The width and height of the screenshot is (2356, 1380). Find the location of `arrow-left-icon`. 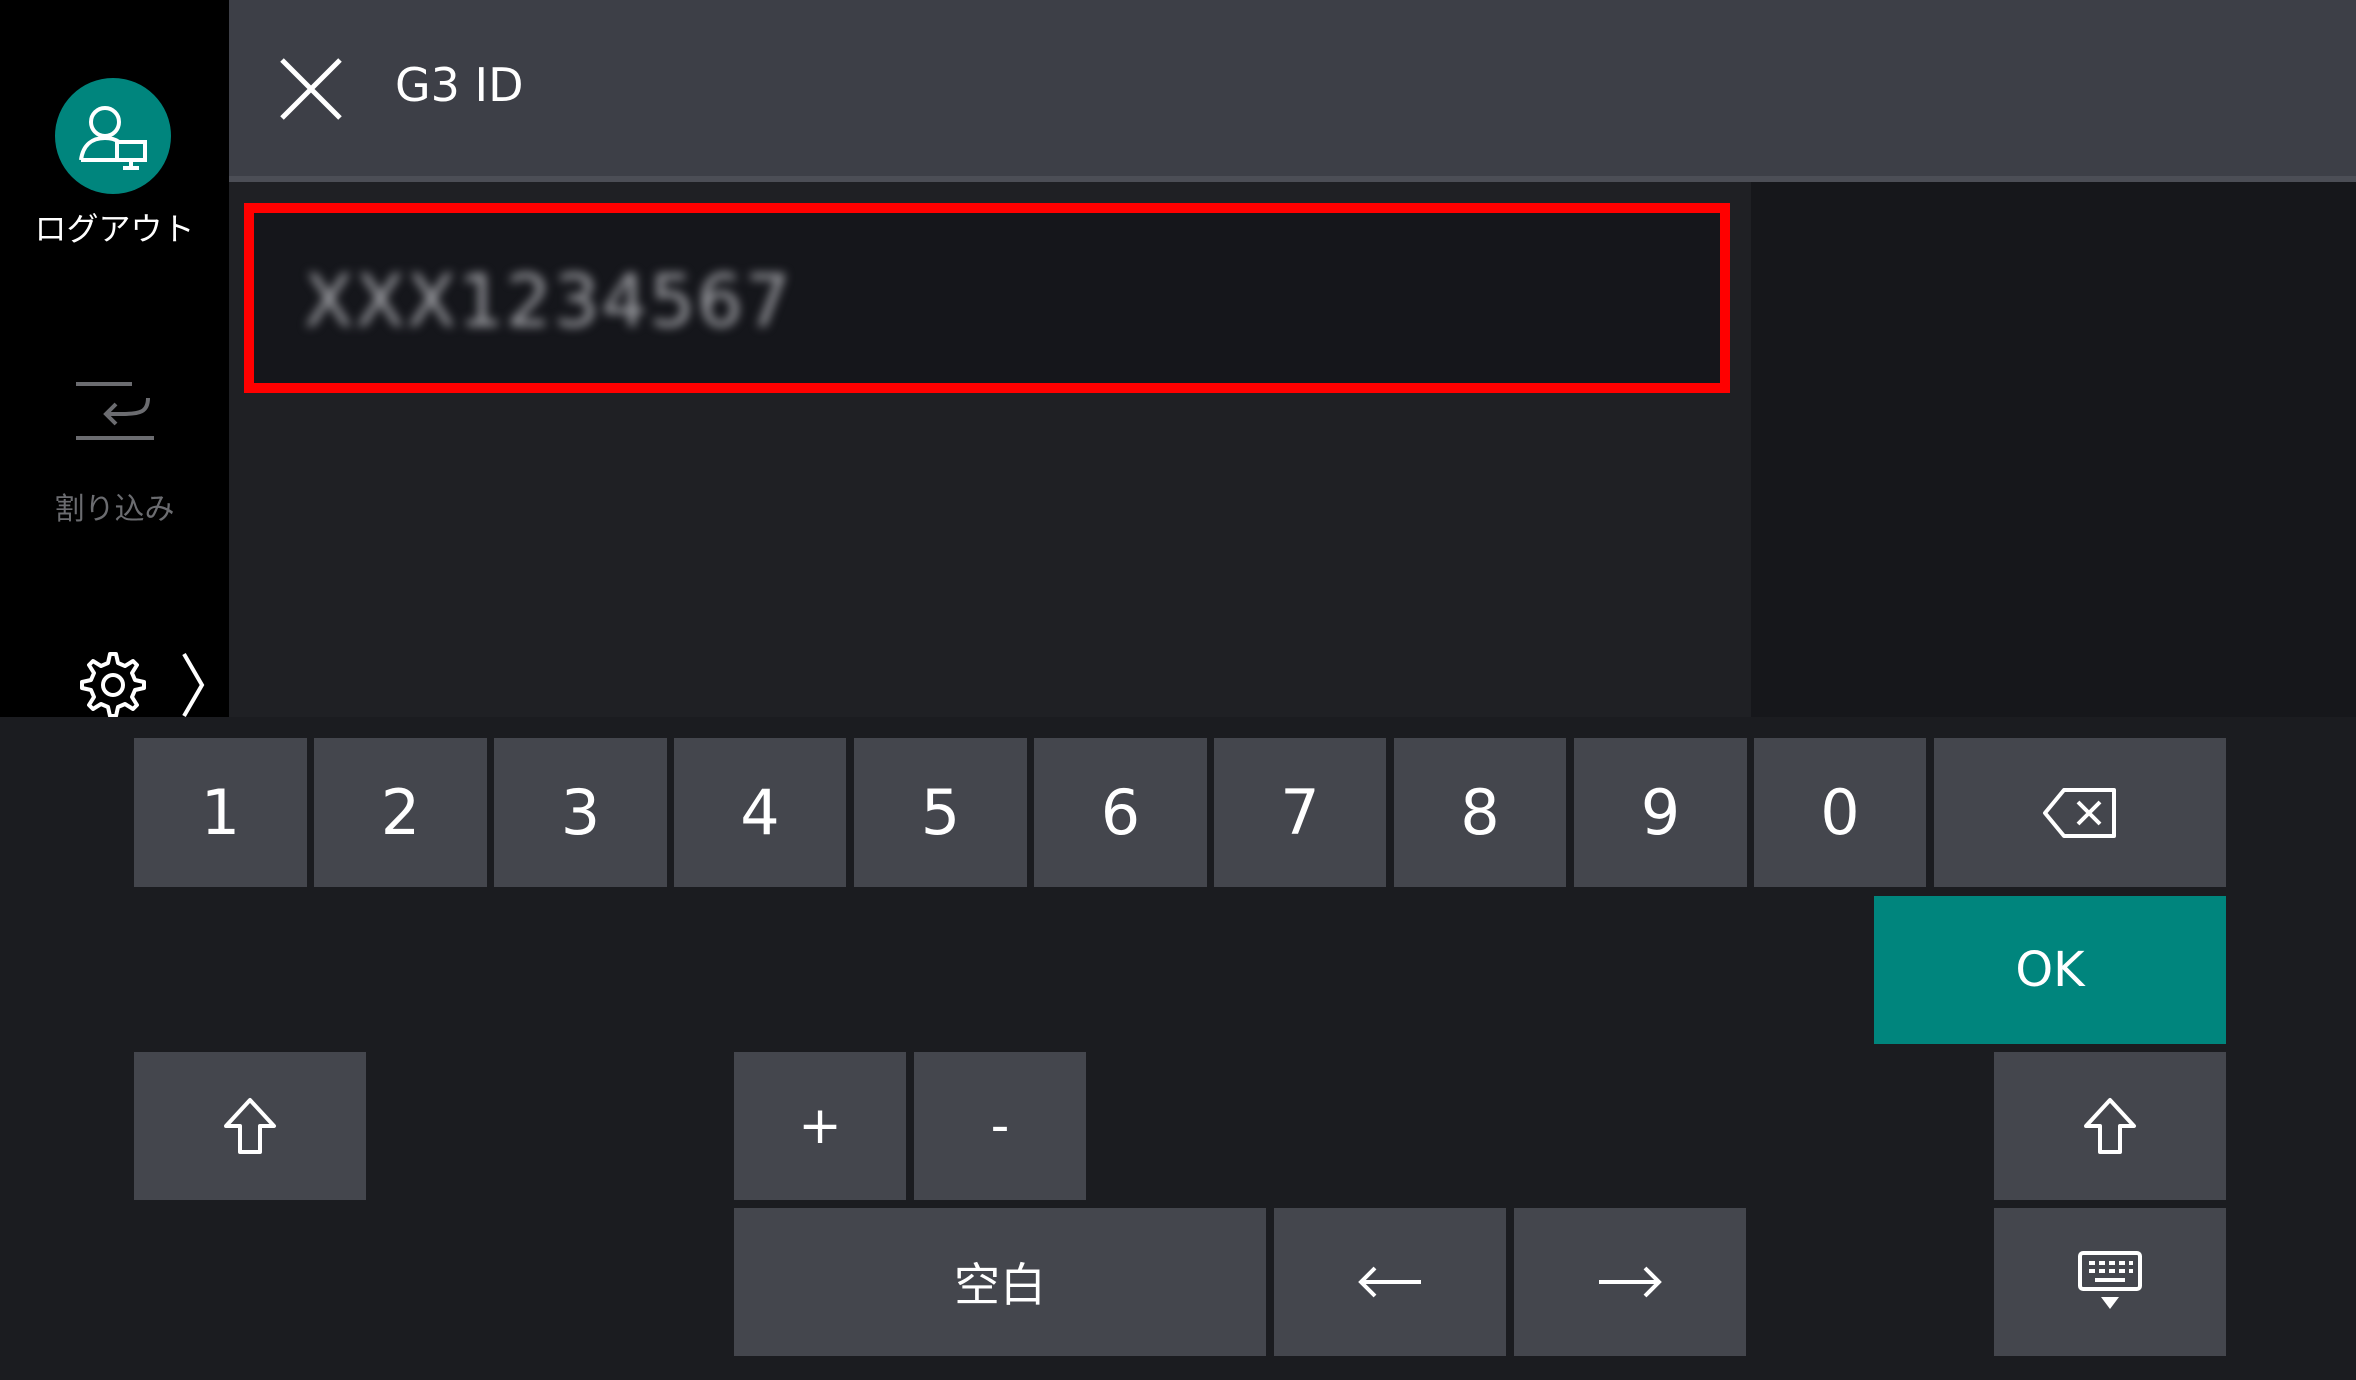

arrow-left-icon is located at coordinates (1389, 1282).